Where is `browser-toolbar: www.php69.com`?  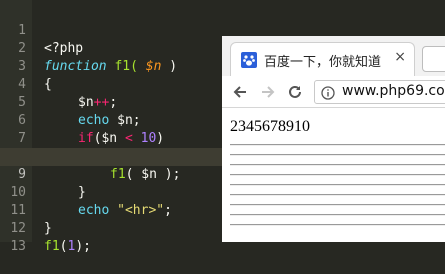 browser-toolbar: www.php69.com is located at coordinates (333, 92).